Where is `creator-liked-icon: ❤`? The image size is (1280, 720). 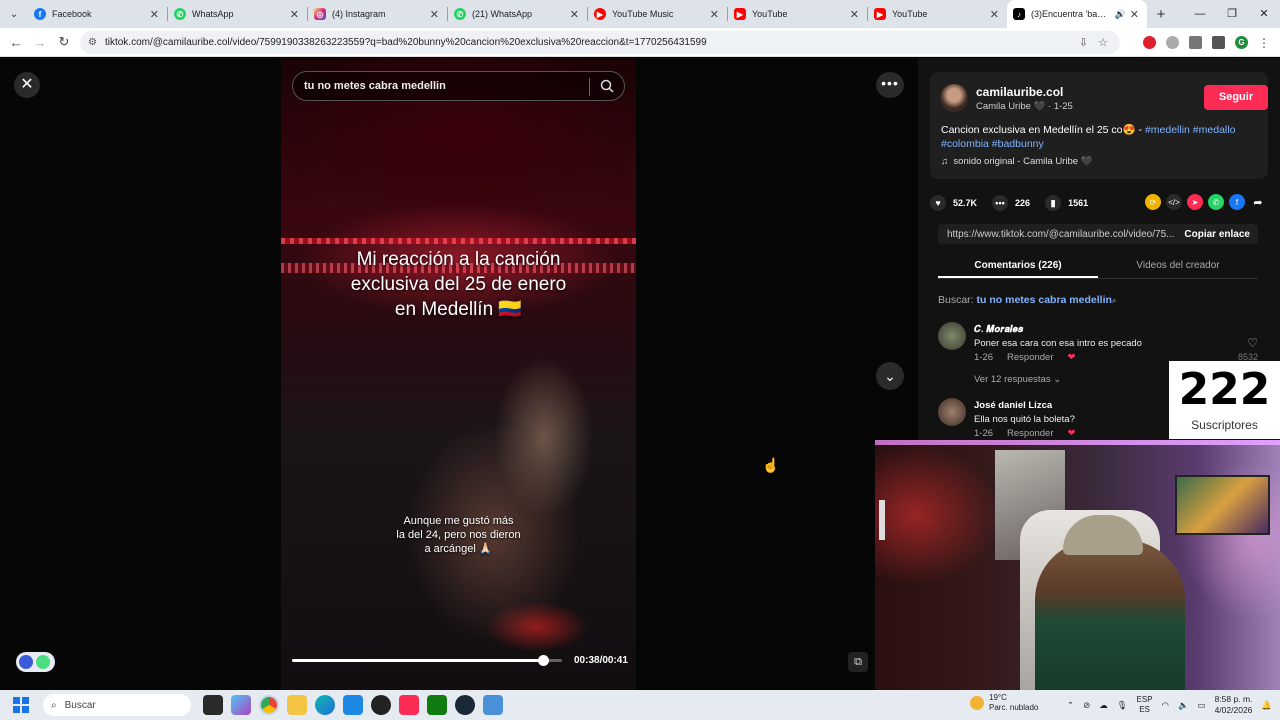
creator-liked-icon: ❤ is located at coordinates (1071, 357).